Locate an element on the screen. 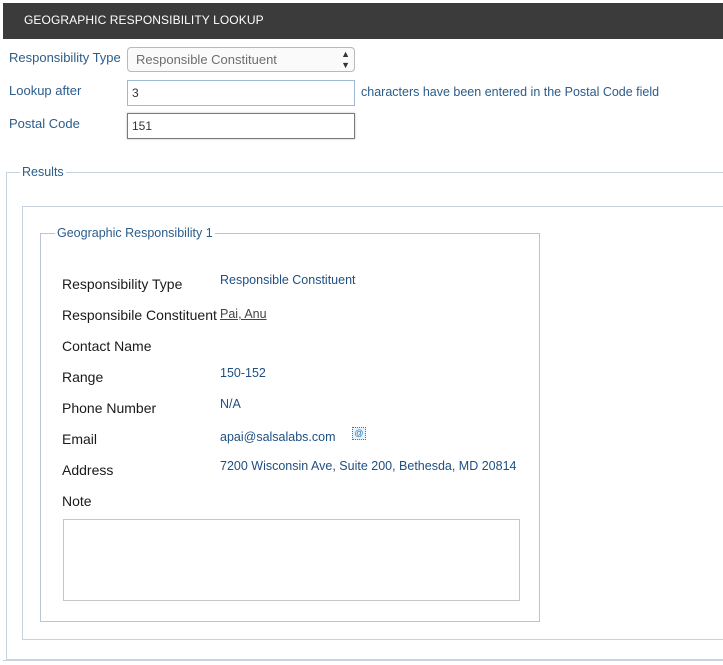  page-title: GEOGRAPHIC RESPONSIBILITY LOOKUP is located at coordinates (144, 20).